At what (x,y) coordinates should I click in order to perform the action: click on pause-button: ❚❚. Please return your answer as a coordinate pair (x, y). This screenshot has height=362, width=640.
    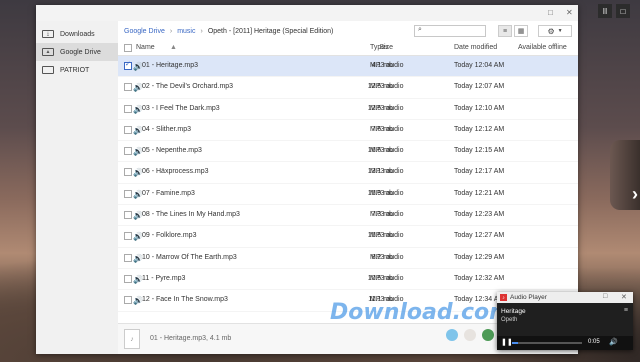
    Looking at the image, I should click on (507, 342).